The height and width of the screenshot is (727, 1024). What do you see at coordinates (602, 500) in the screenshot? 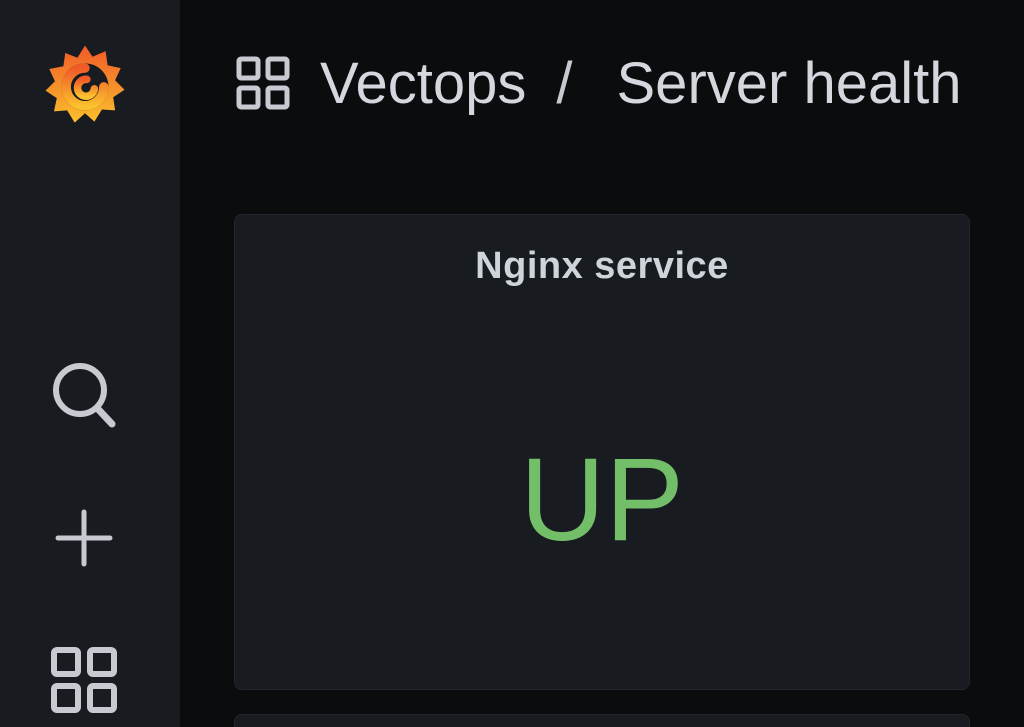
I see `panel-value: UP` at bounding box center [602, 500].